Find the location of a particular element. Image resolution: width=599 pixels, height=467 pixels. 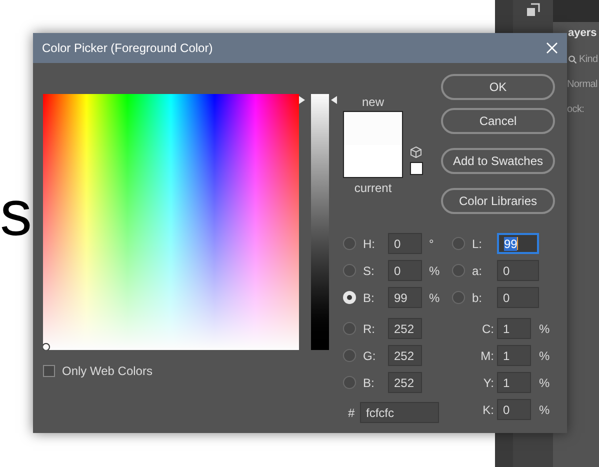

dialog-button: Add to Swatches is located at coordinates (498, 161).